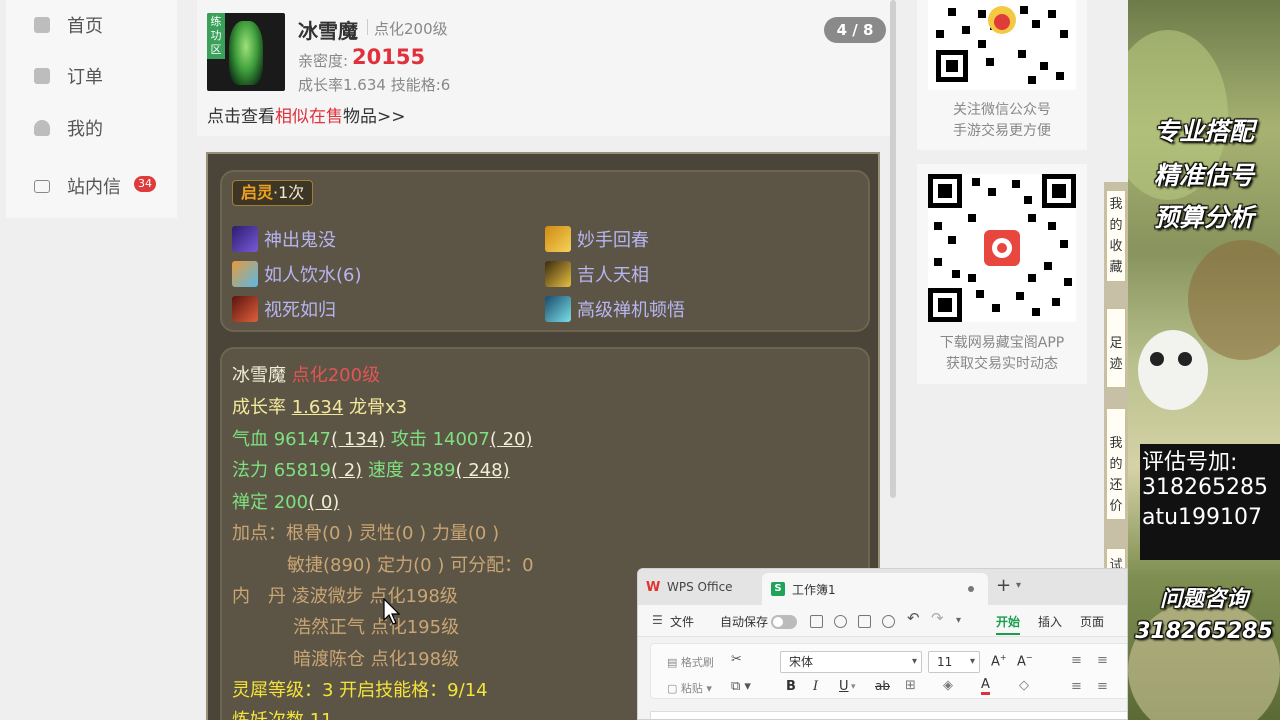  I want to click on side-tab-favorites-label: 我的收藏, so click(1116, 236).